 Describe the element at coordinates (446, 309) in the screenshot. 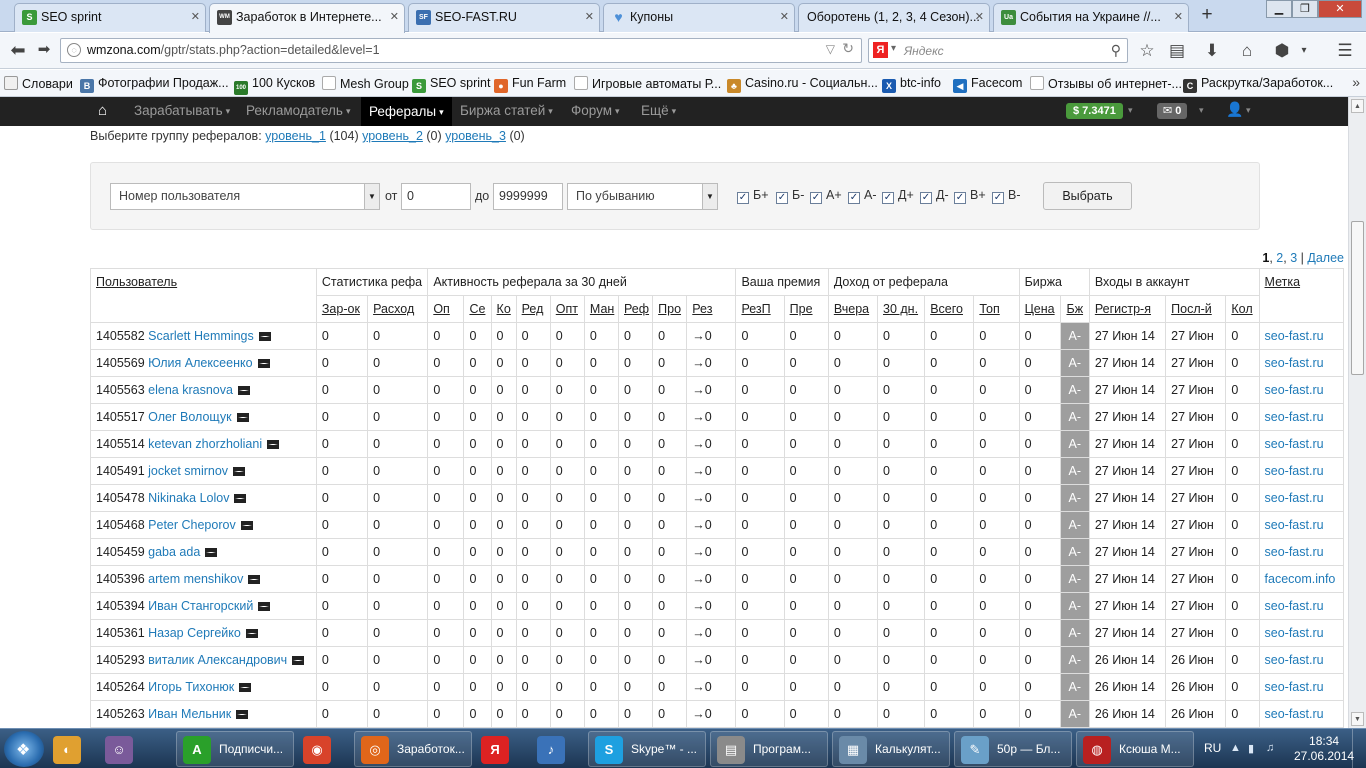

I see `column-header: Оп` at that location.